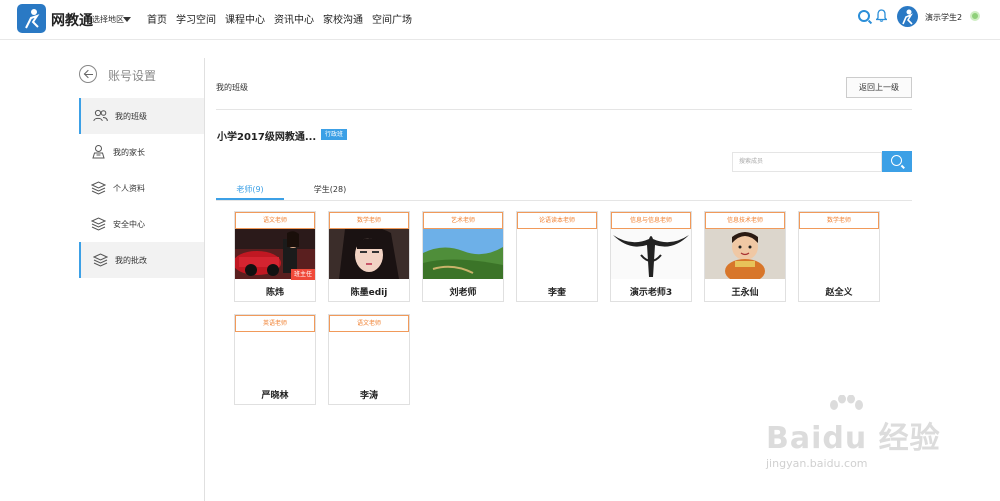 The height and width of the screenshot is (501, 1000). I want to click on users-icon, so click(100, 115).